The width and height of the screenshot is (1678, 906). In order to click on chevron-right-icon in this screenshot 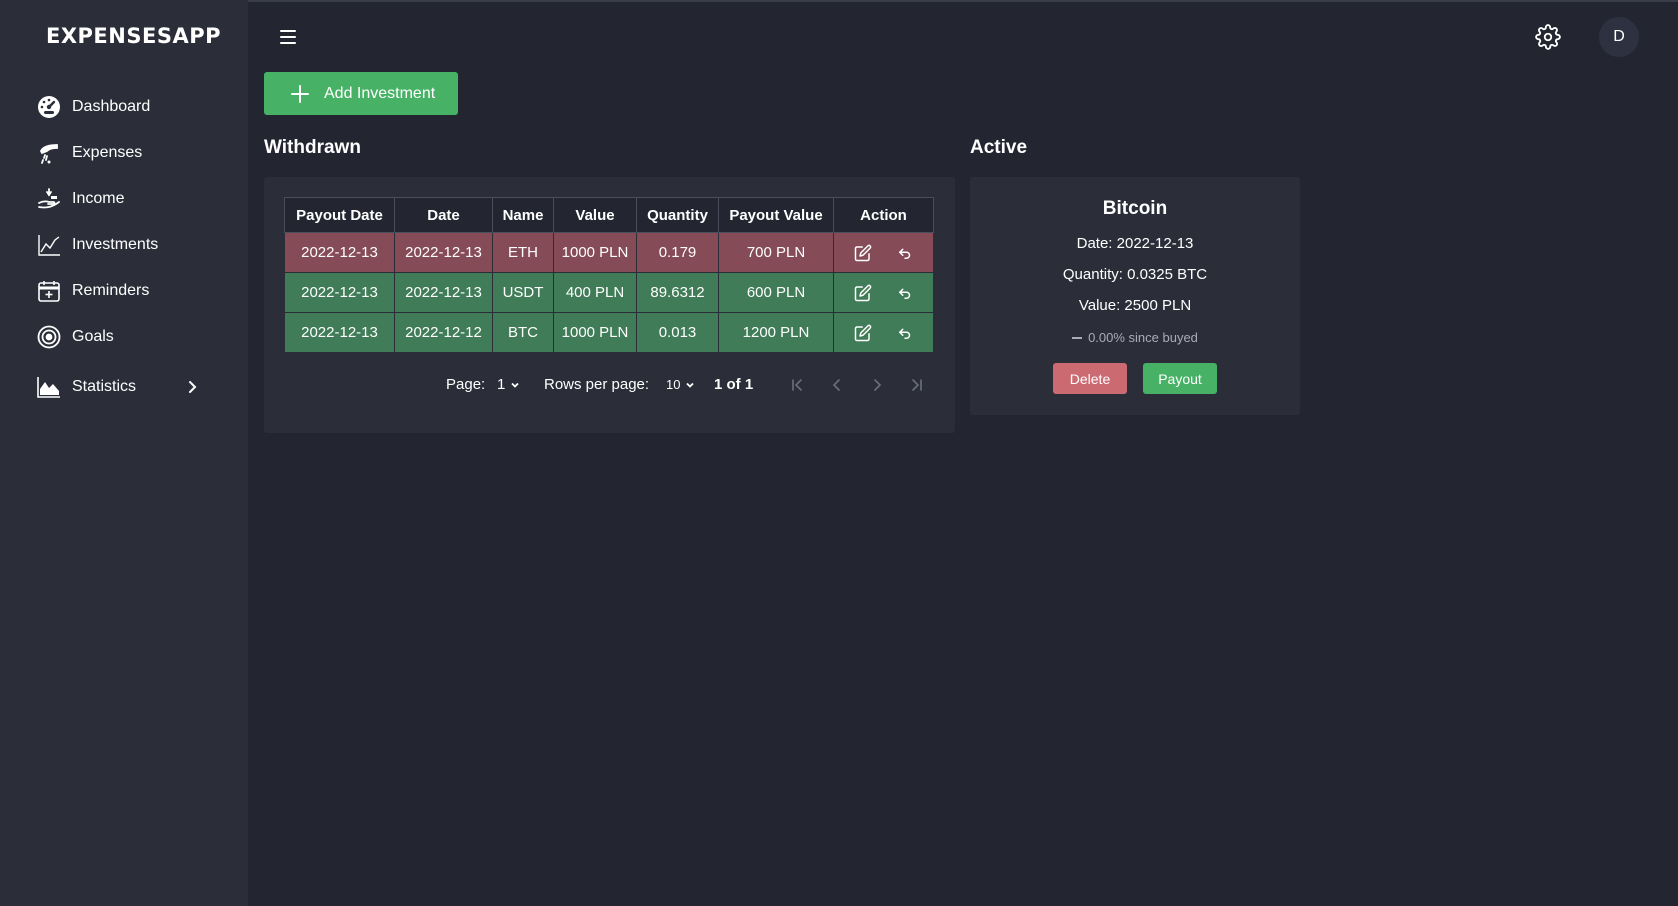, I will do `click(192, 387)`.